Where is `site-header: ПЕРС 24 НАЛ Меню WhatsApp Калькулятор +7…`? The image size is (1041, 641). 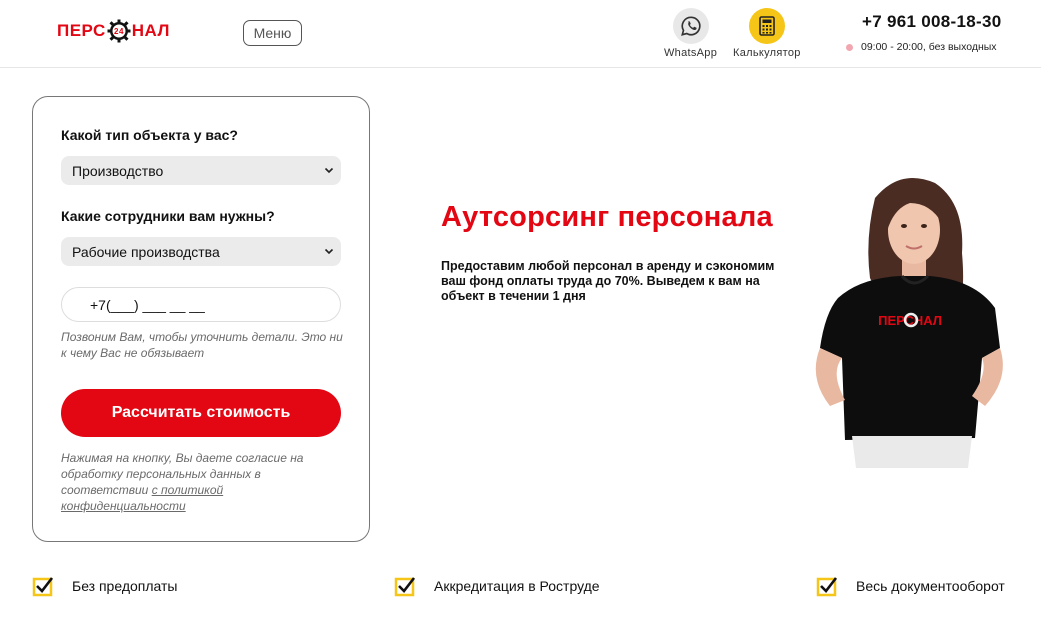 site-header: ПЕРС 24 НАЛ Меню WhatsApp Калькулятор +7… is located at coordinates (520, 34).